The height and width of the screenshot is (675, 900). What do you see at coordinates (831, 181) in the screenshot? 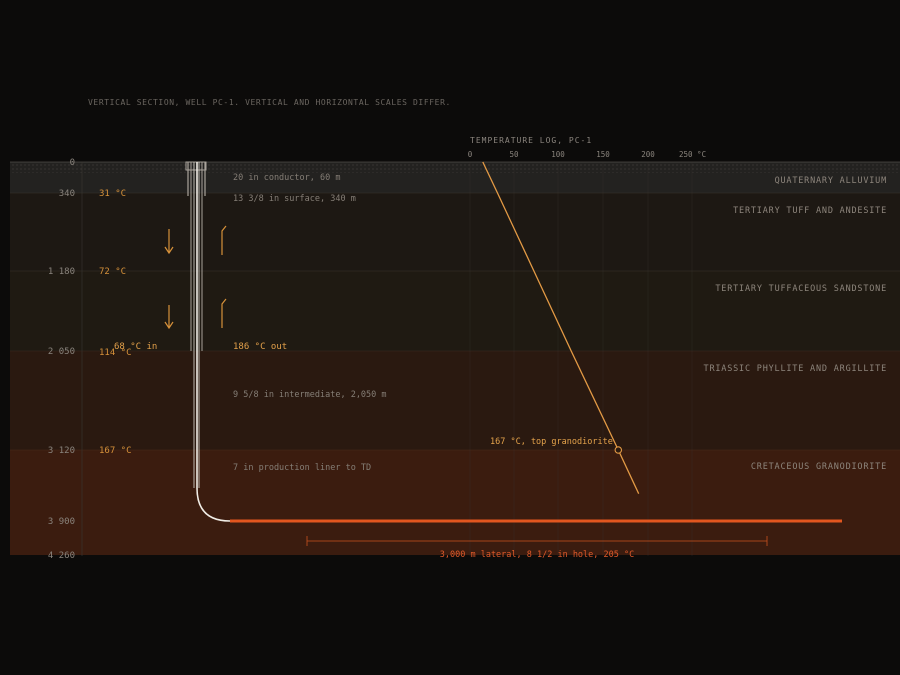
I see `formation-label-alluvium: QUATERNARY ALLUVIUM` at bounding box center [831, 181].